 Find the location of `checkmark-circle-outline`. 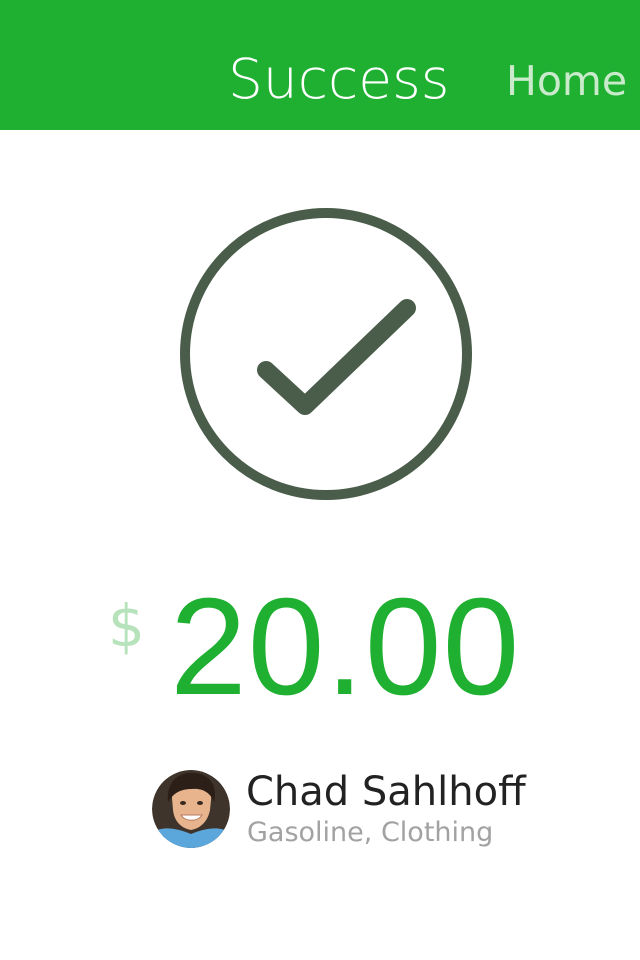

checkmark-circle-outline is located at coordinates (326, 354).